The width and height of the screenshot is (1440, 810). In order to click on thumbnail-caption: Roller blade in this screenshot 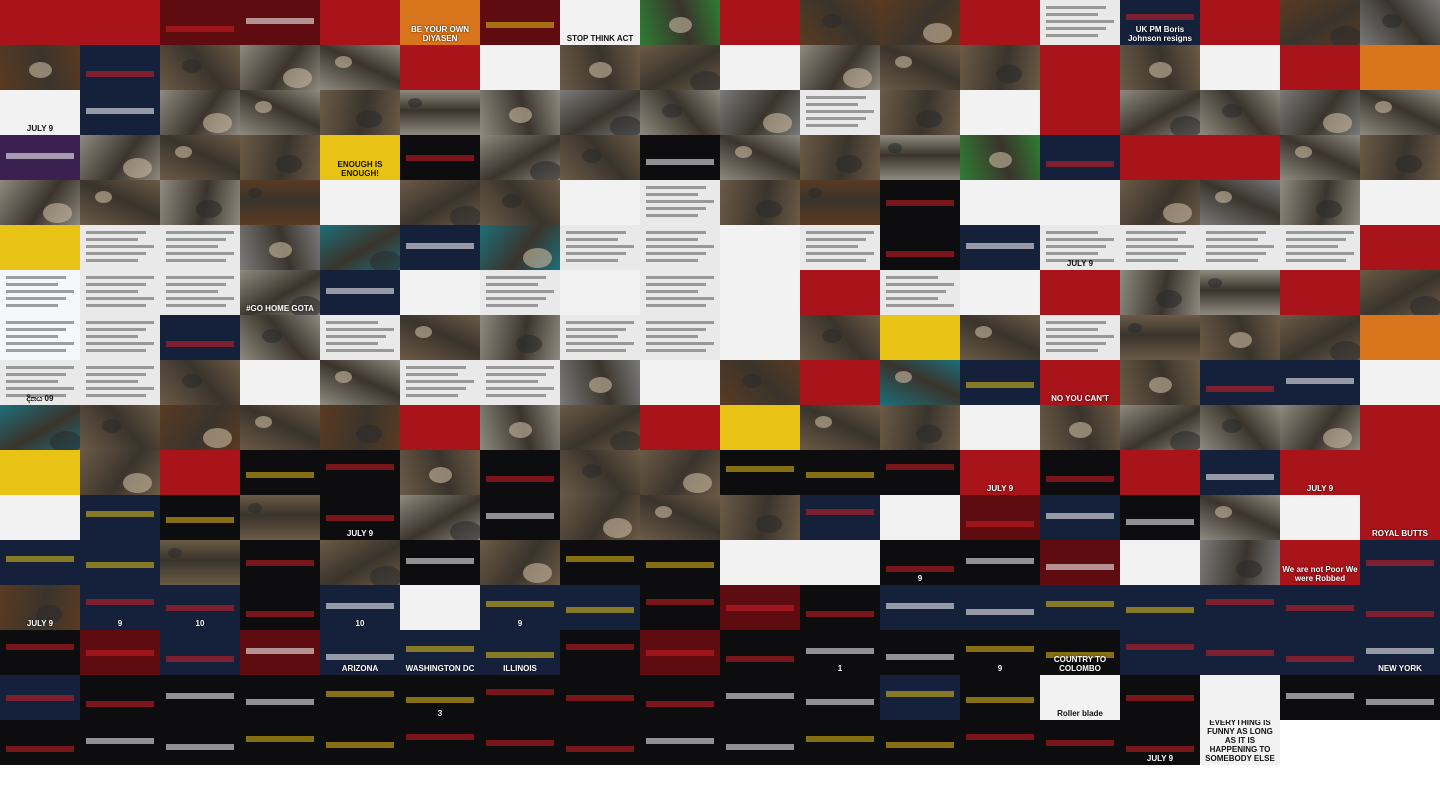, I will do `click(1080, 713)`.